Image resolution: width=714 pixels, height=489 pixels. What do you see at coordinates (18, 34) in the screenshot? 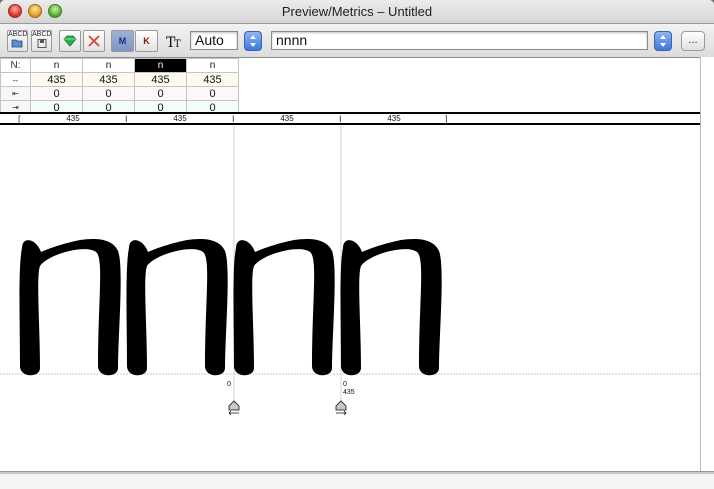
I see `open-font-label: ABCD` at bounding box center [18, 34].